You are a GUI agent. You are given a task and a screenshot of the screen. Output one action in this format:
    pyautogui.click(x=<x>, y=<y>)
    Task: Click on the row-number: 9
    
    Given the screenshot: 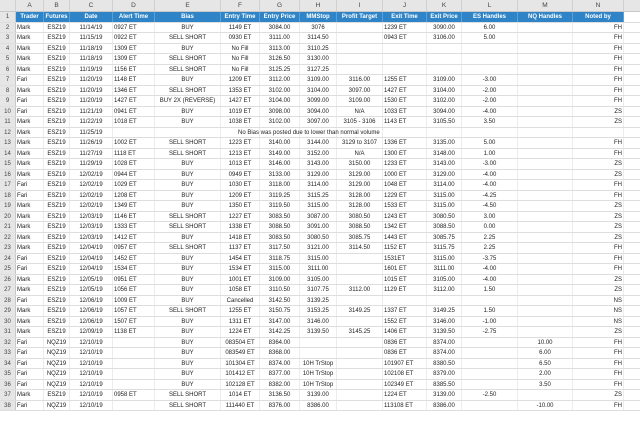 What is the action you would take?
    pyautogui.click(x=8, y=101)
    